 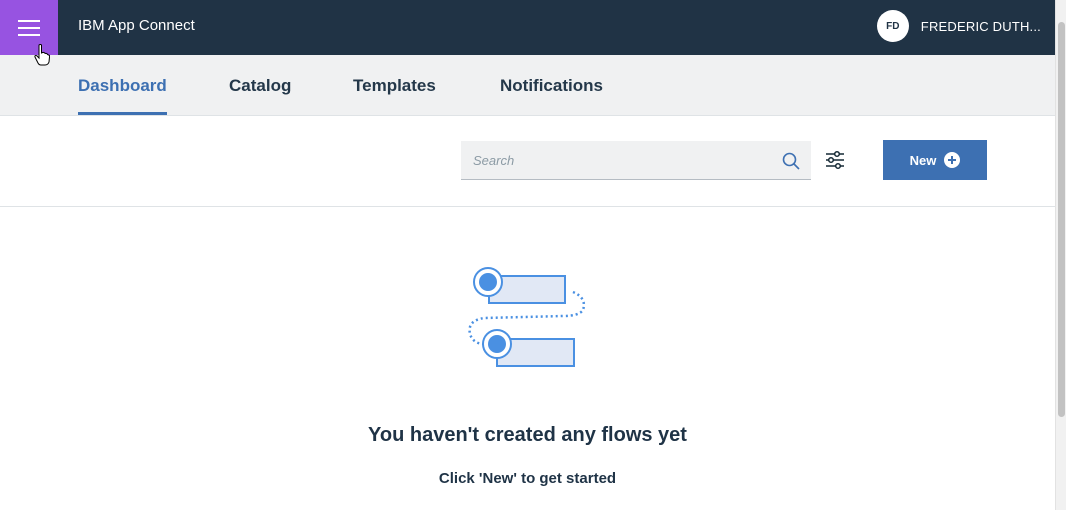 I want to click on empty-state-title: You haven't created any flows yet, so click(x=527, y=435).